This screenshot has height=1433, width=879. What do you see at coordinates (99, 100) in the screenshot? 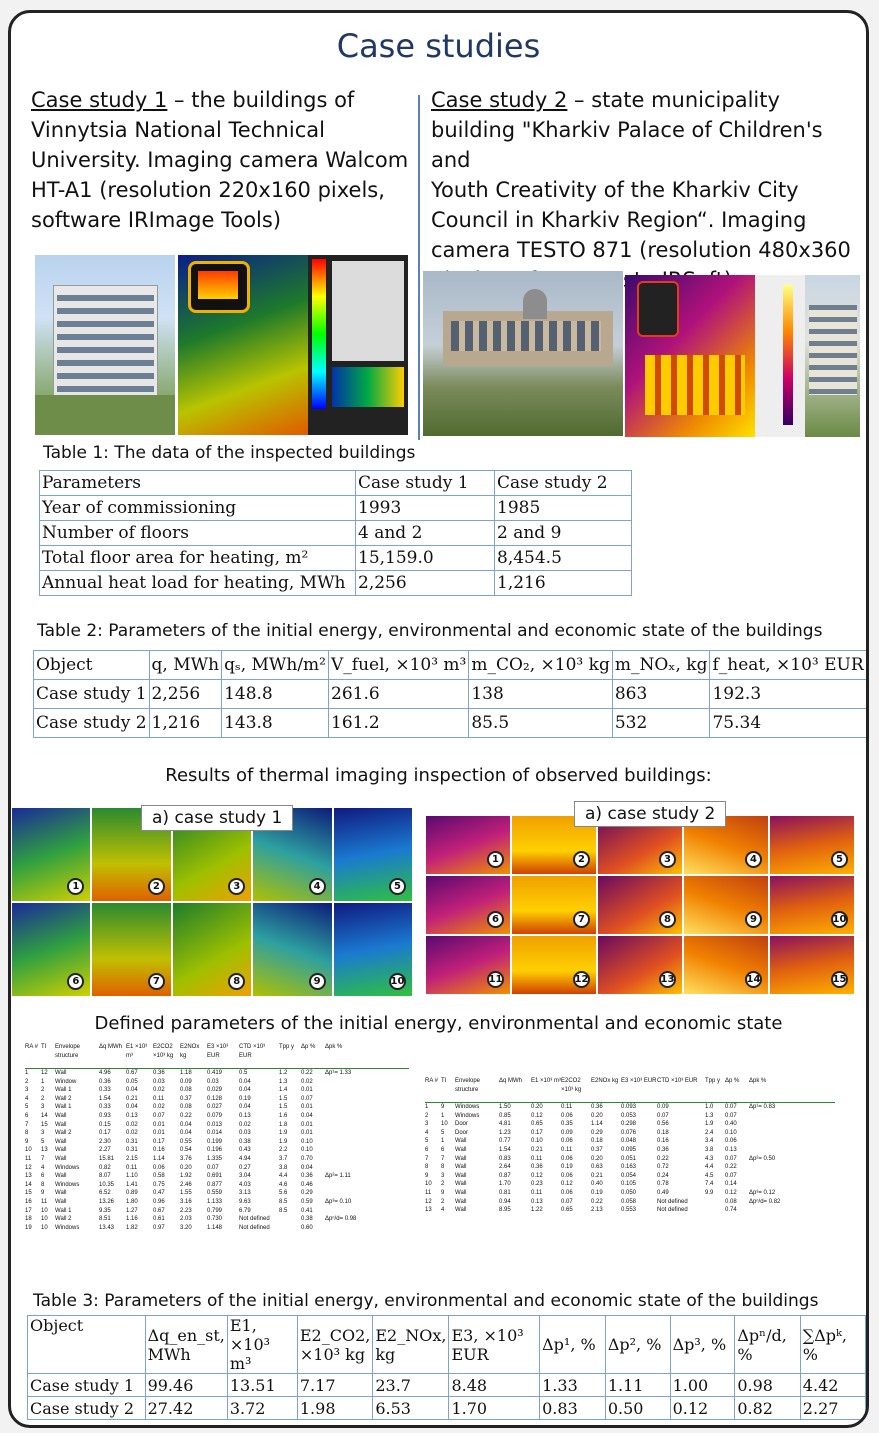
I see `case1-heading: Case study 1` at bounding box center [99, 100].